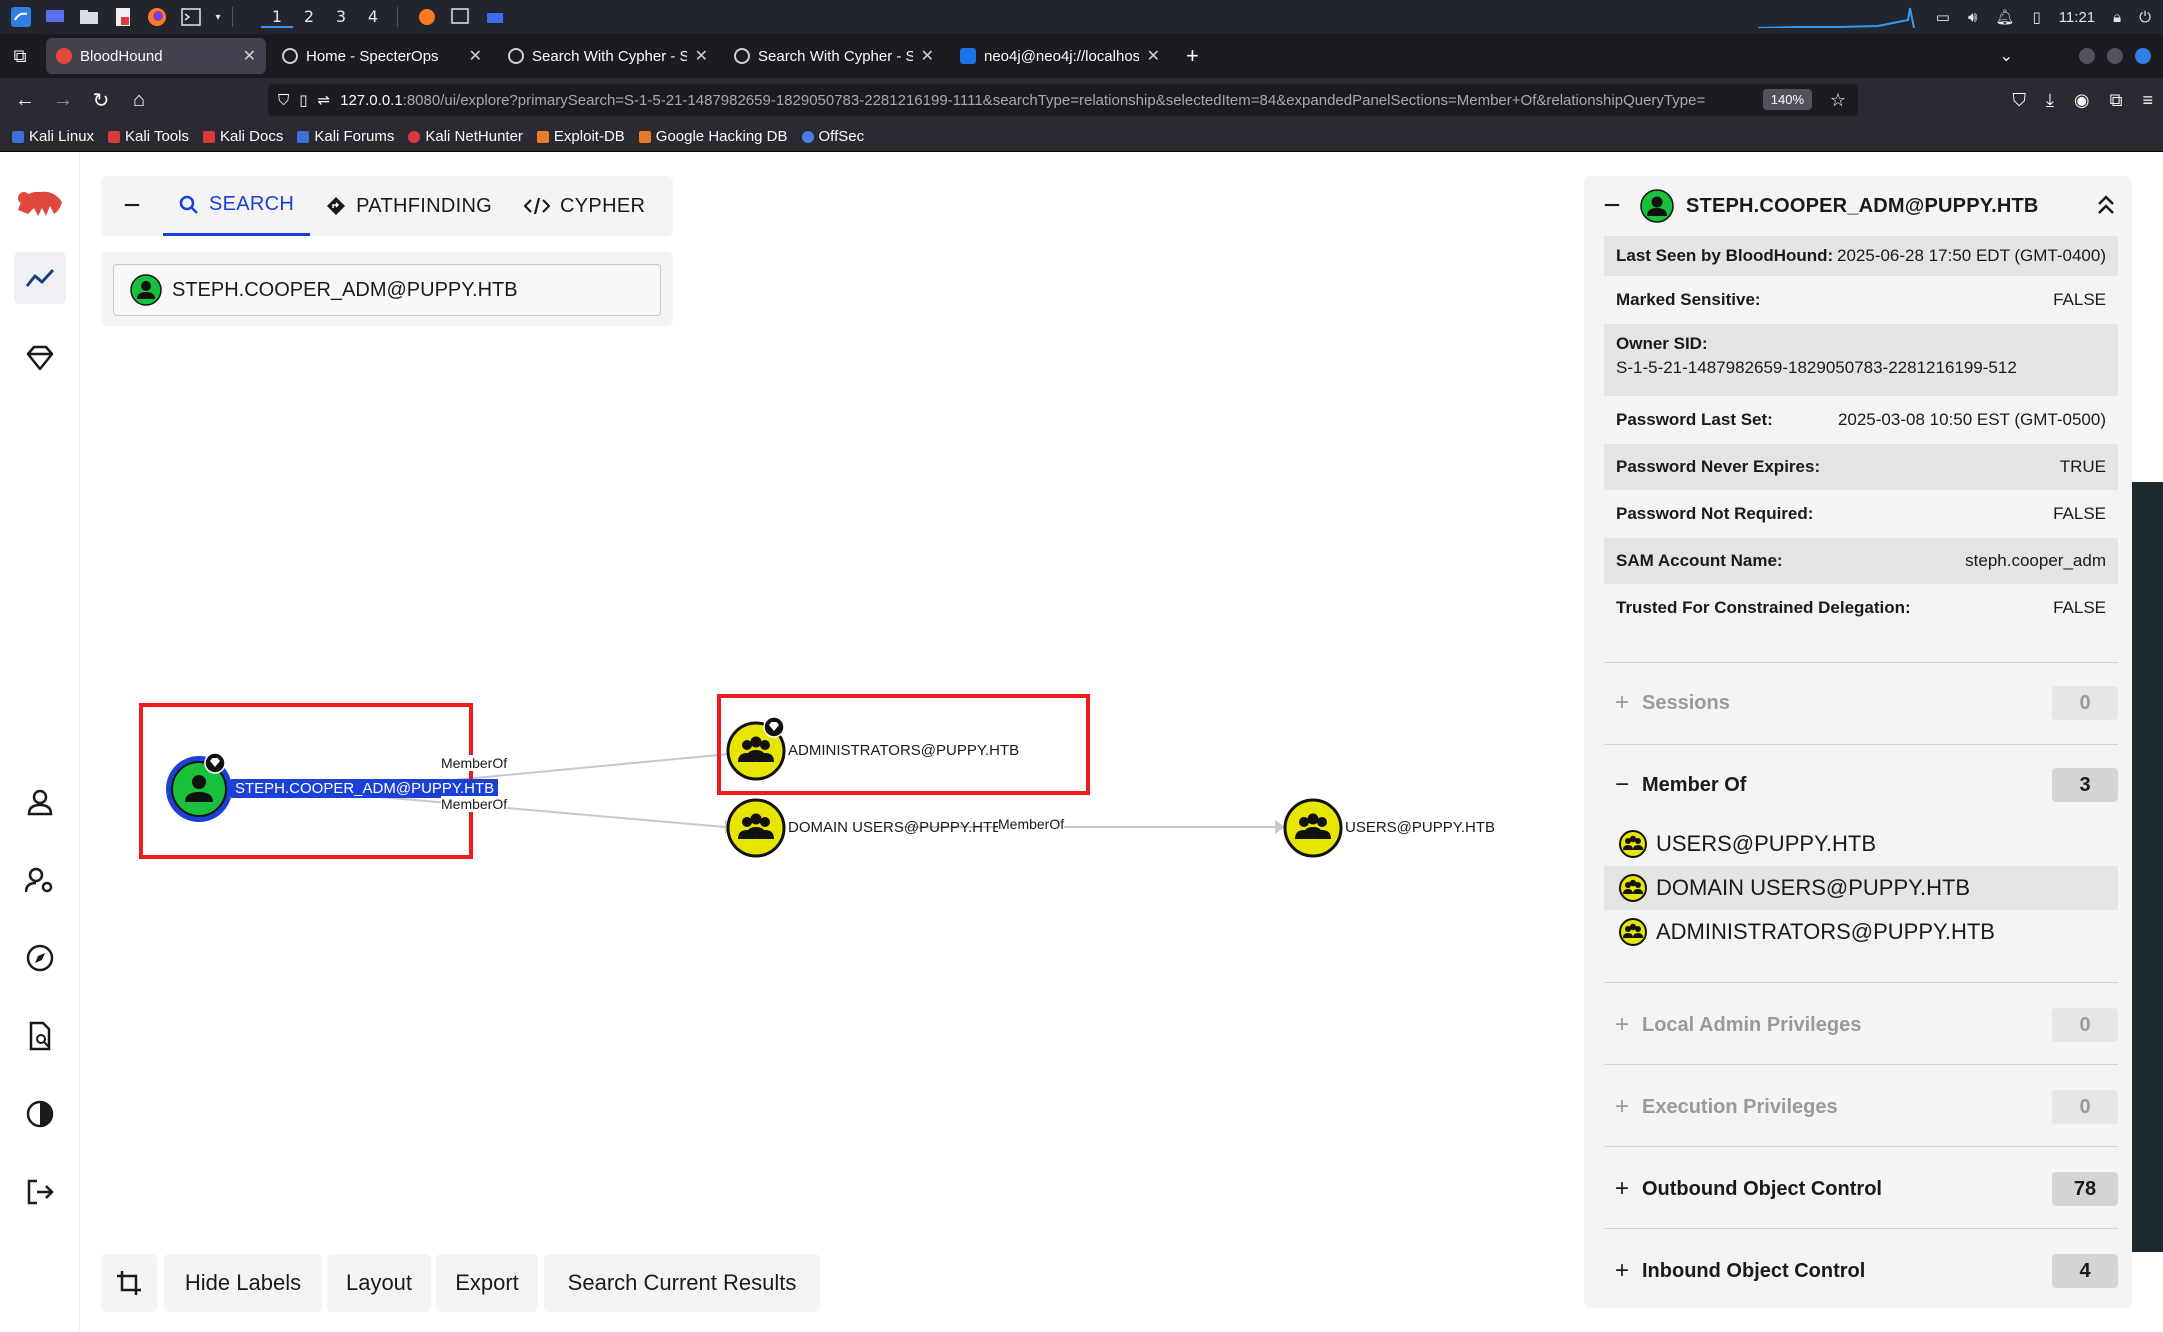 The height and width of the screenshot is (1332, 2163). I want to click on node-domain-users, so click(756, 830).